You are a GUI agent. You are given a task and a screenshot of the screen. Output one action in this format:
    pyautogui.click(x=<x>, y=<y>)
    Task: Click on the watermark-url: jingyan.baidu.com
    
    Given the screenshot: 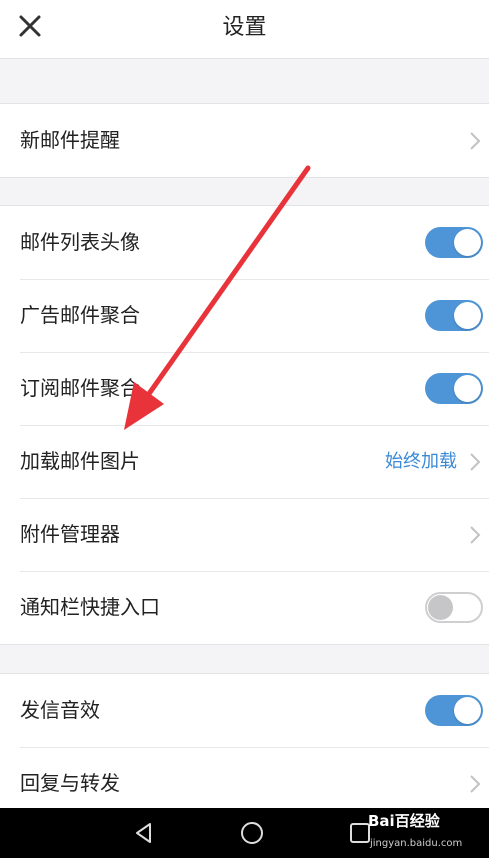 What is the action you would take?
    pyautogui.click(x=416, y=843)
    